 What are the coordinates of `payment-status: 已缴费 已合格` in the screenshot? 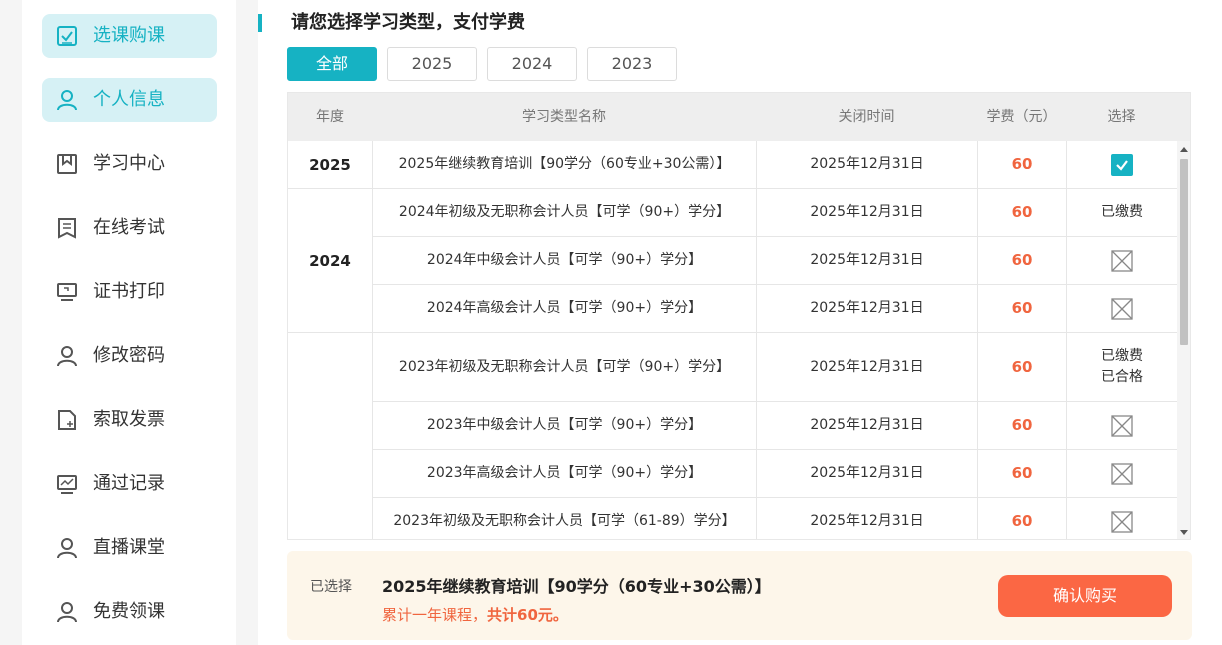 It's located at (1122, 366).